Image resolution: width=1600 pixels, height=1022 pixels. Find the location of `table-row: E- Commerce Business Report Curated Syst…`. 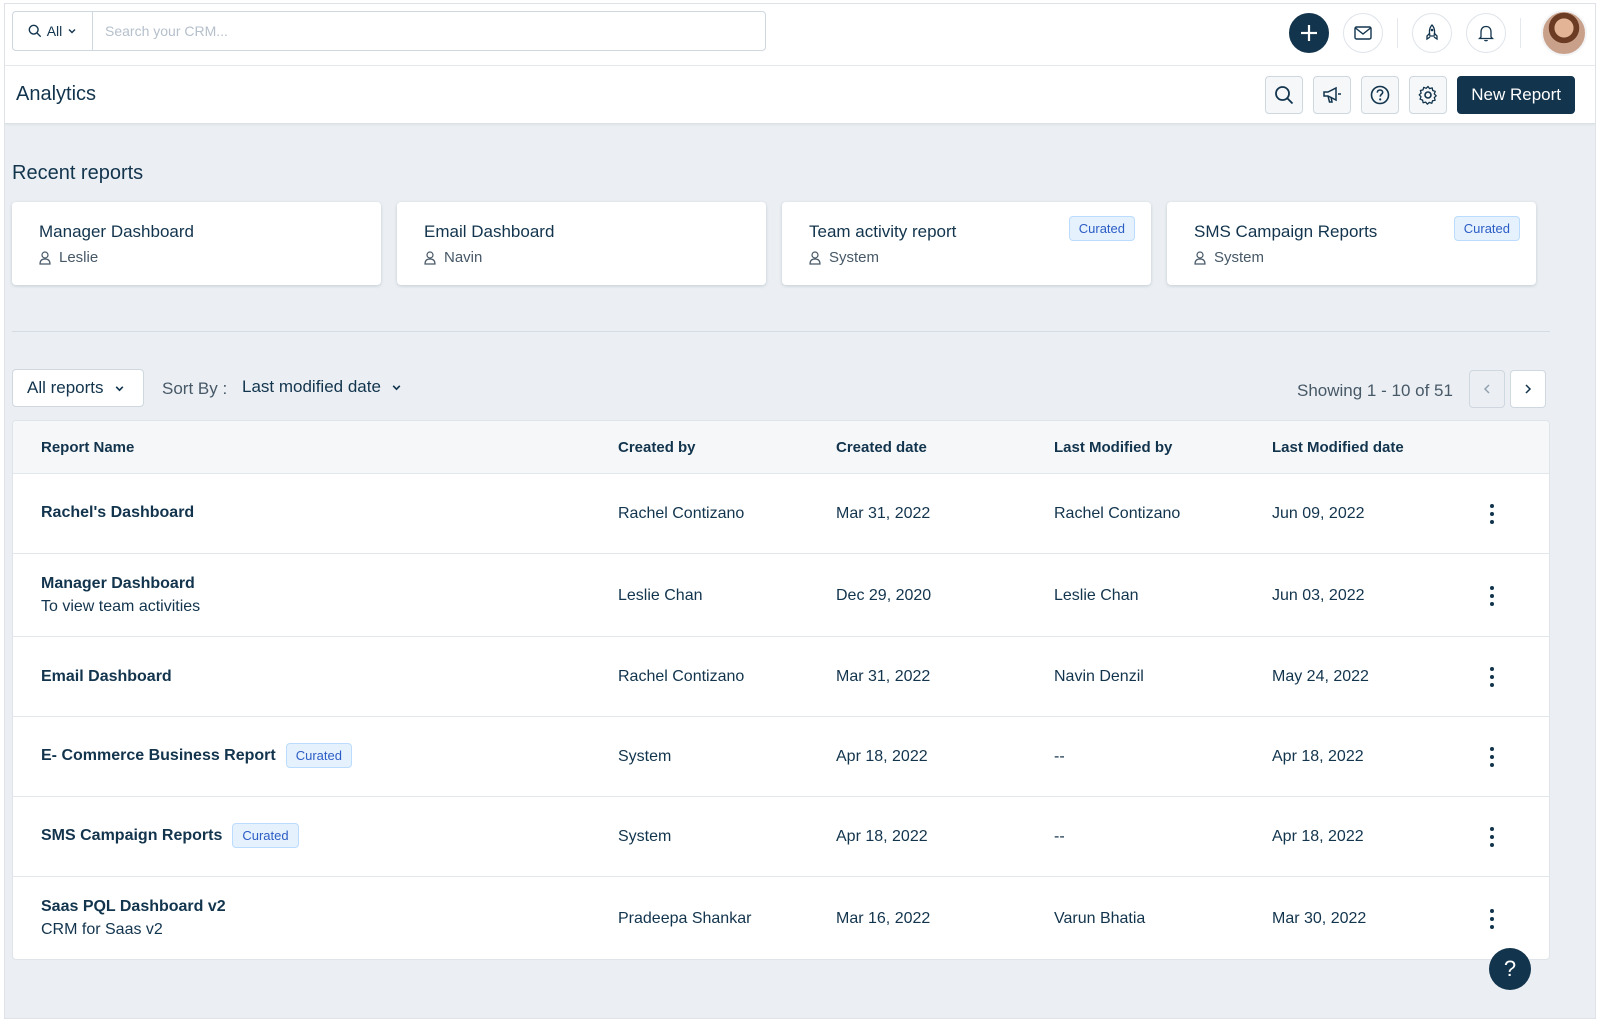

table-row: E- Commerce Business Report Curated Syst… is located at coordinates (781, 757).